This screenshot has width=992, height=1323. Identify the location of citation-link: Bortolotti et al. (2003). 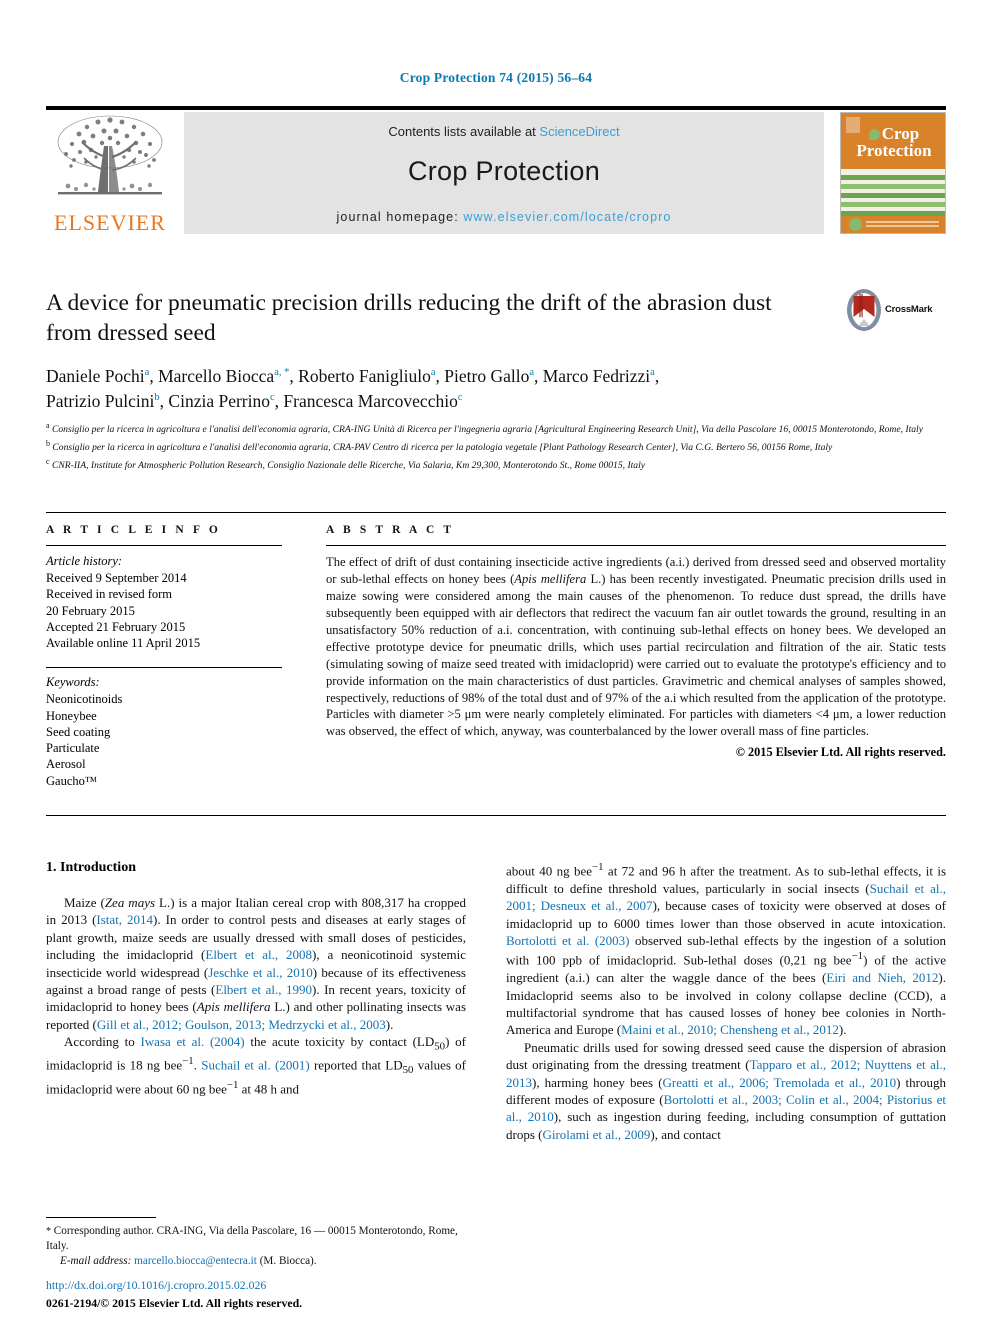
(568, 940).